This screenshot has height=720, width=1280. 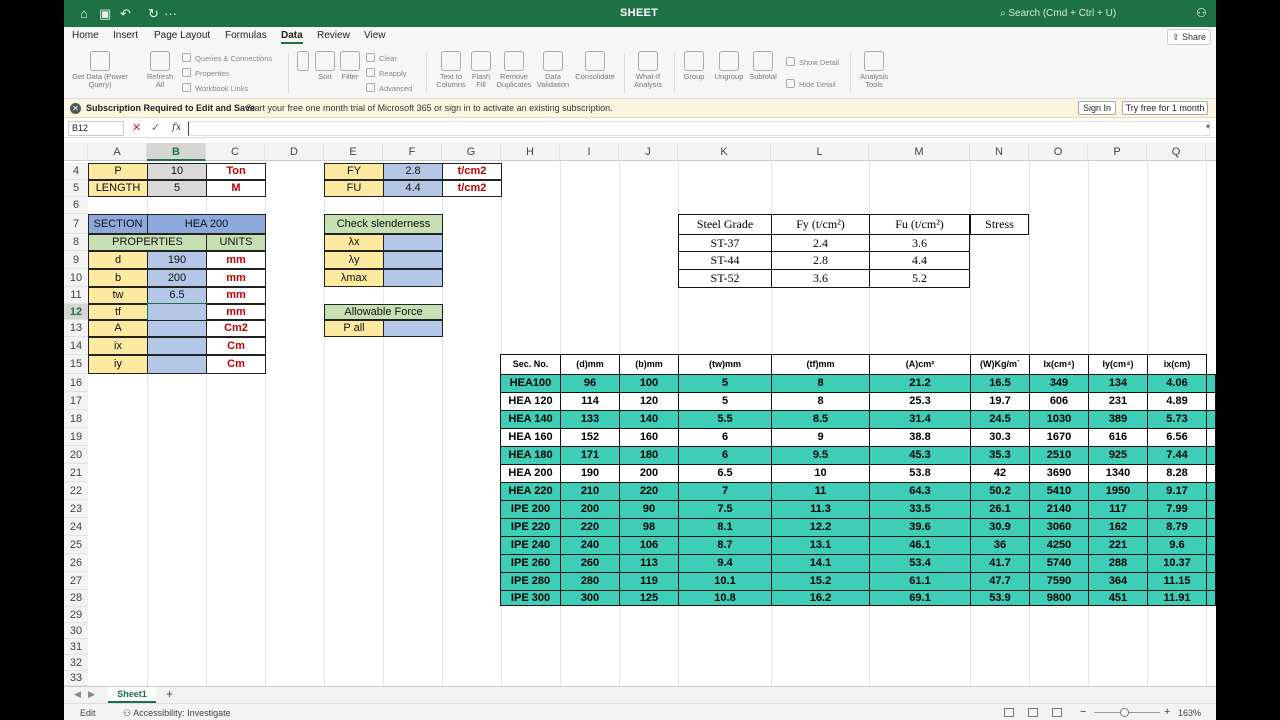 What do you see at coordinates (1059, 527) in the screenshot?
I see `sections-cell: 3060` at bounding box center [1059, 527].